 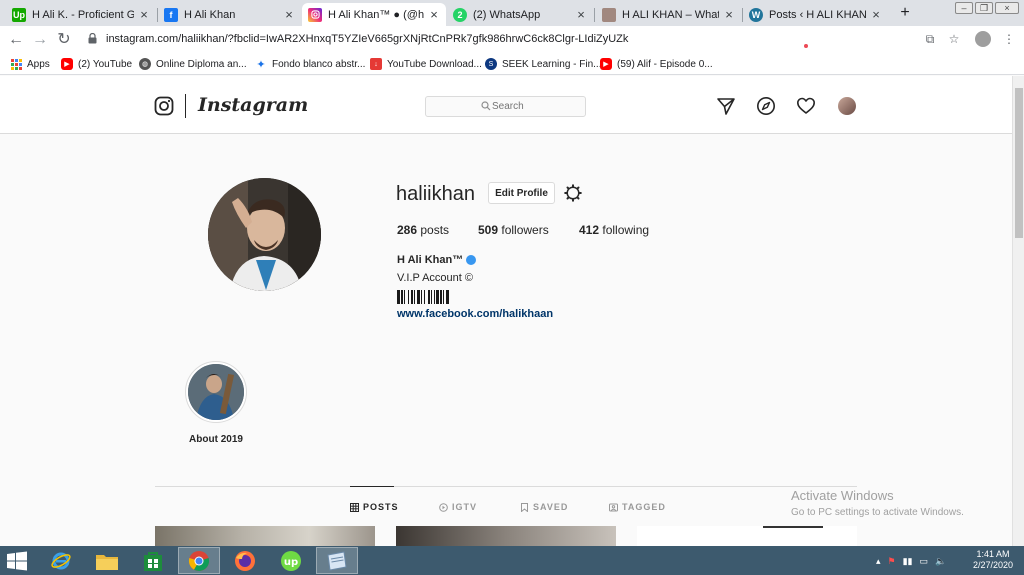 I want to click on tab-title: (2) WhatsApp, so click(x=507, y=14).